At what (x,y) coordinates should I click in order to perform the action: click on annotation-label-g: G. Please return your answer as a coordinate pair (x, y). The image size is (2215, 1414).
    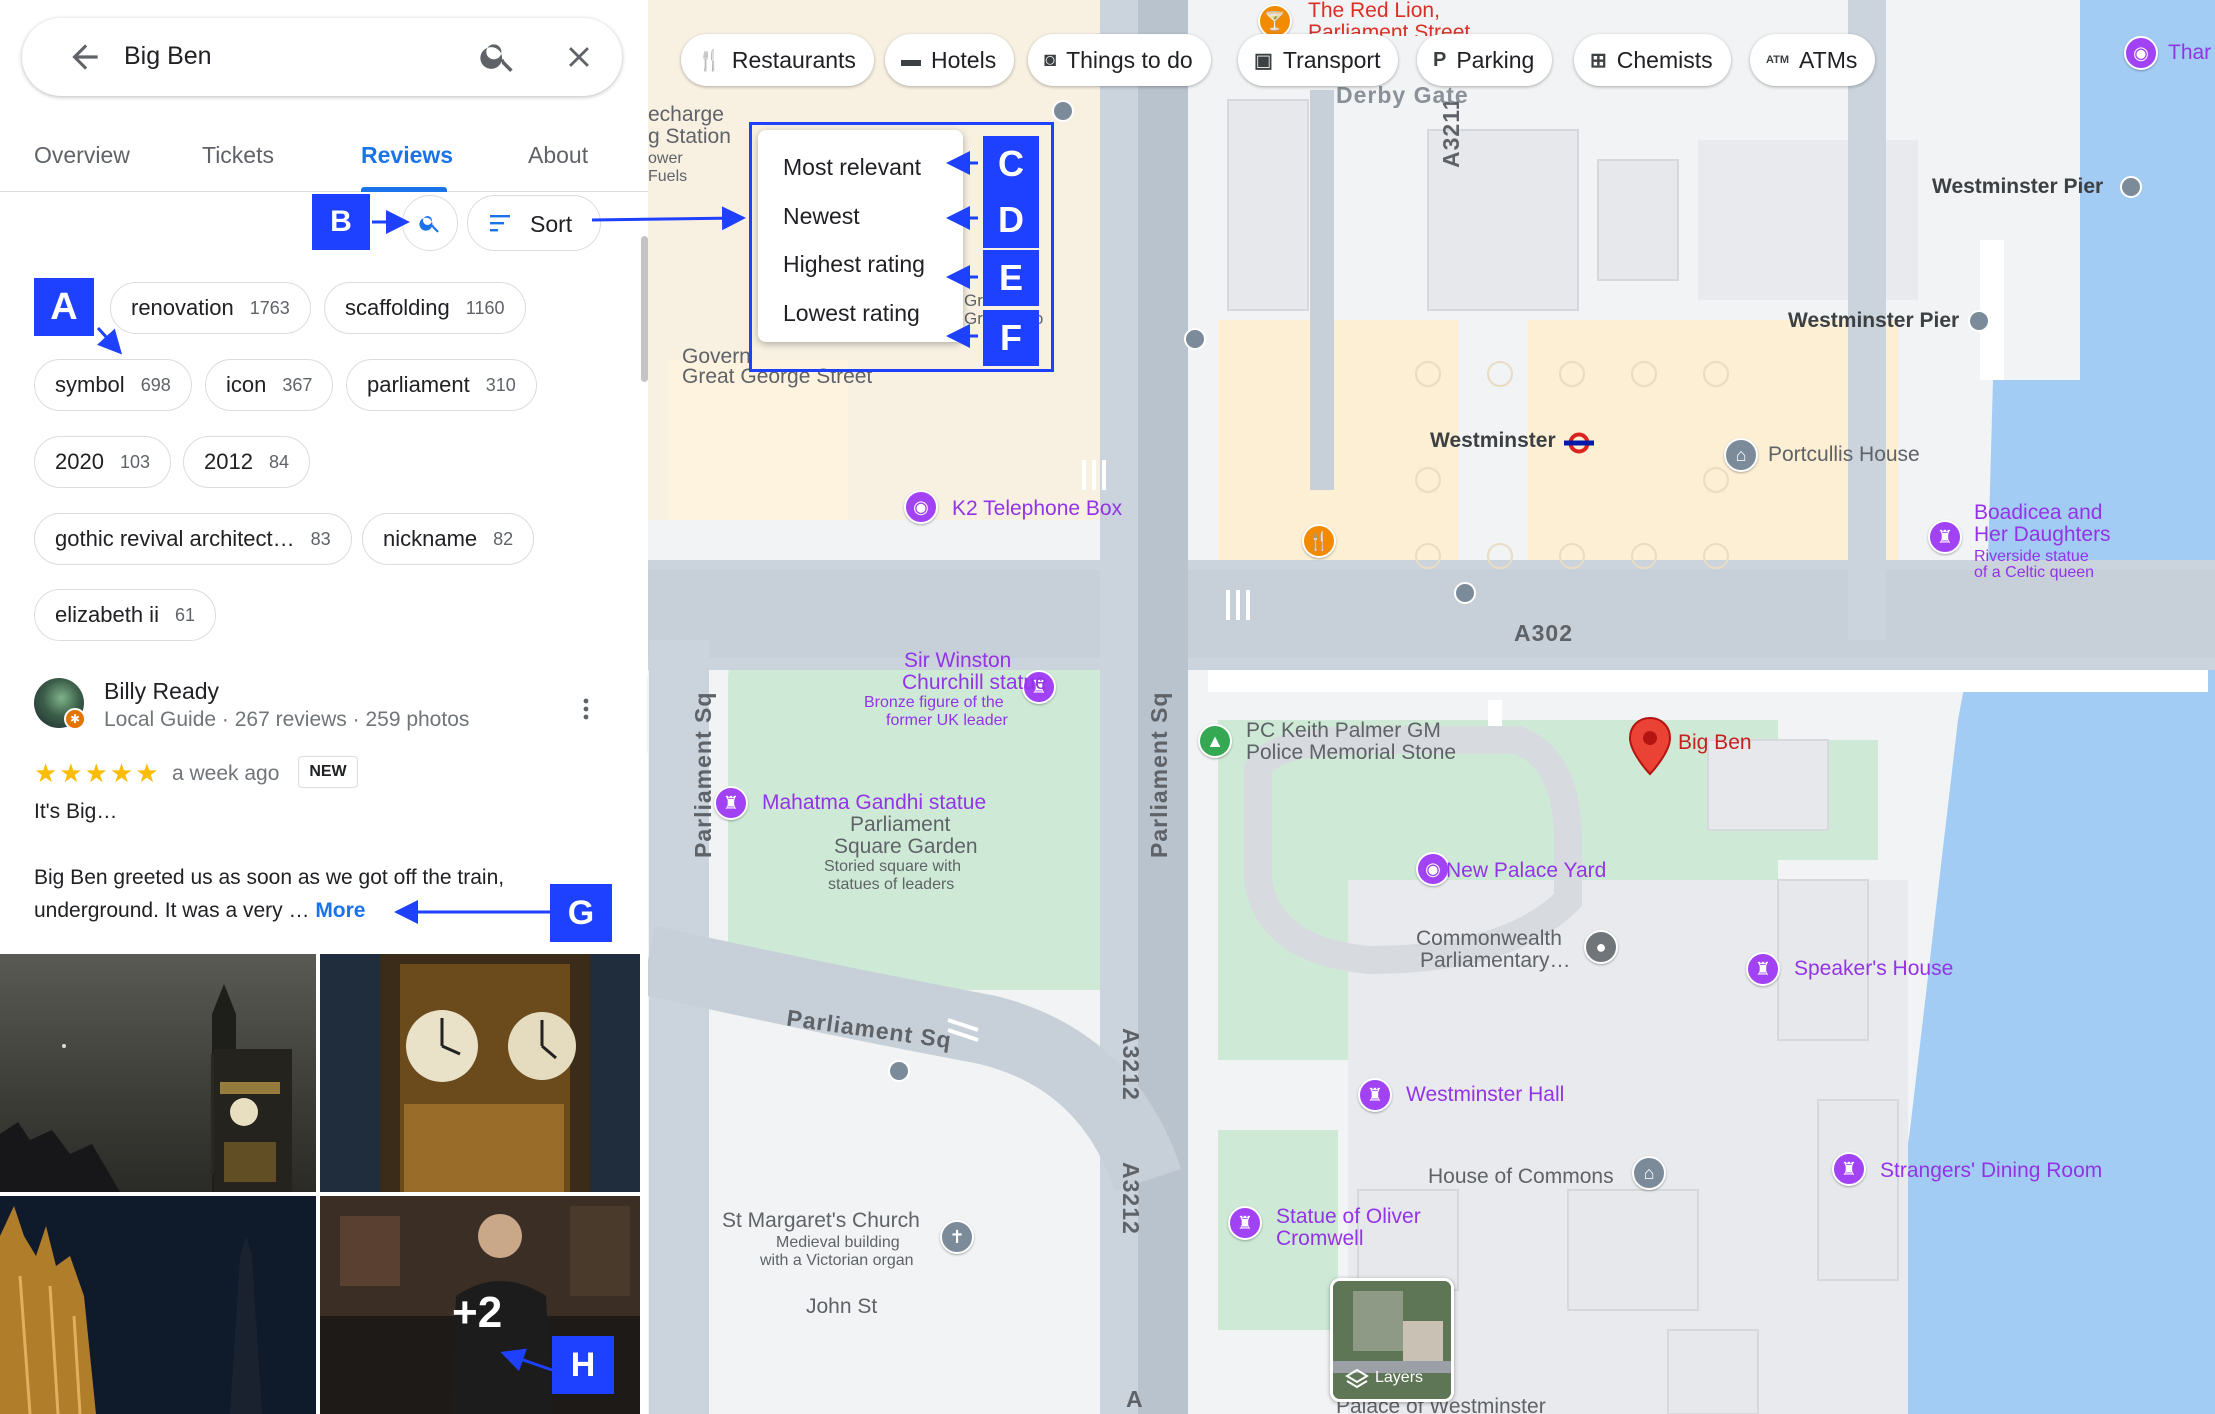
    Looking at the image, I should click on (581, 913).